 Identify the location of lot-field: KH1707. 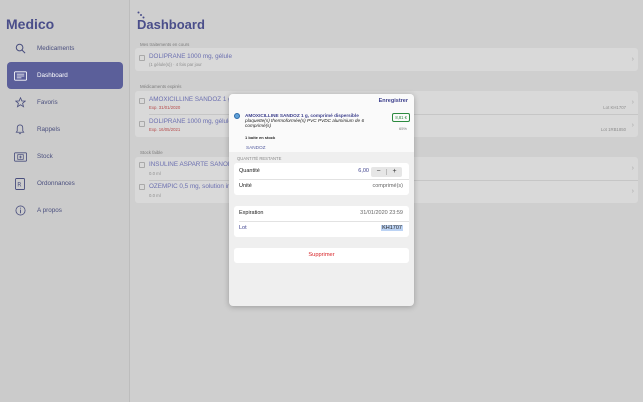
(392, 228).